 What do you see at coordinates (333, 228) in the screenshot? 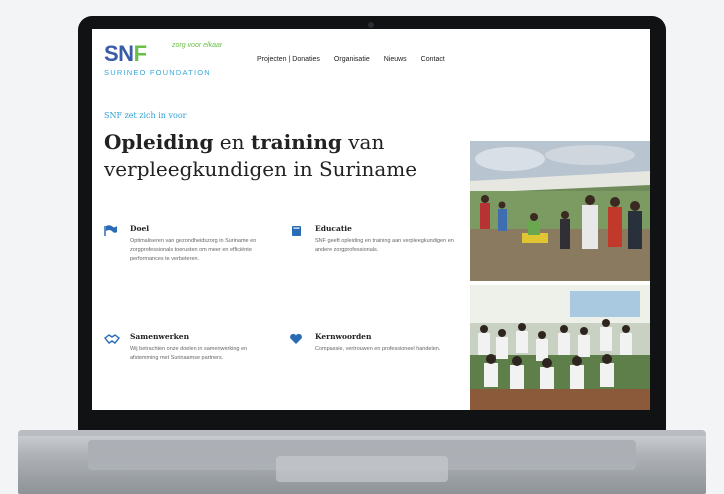
I see `feature-title: Educatie` at bounding box center [333, 228].